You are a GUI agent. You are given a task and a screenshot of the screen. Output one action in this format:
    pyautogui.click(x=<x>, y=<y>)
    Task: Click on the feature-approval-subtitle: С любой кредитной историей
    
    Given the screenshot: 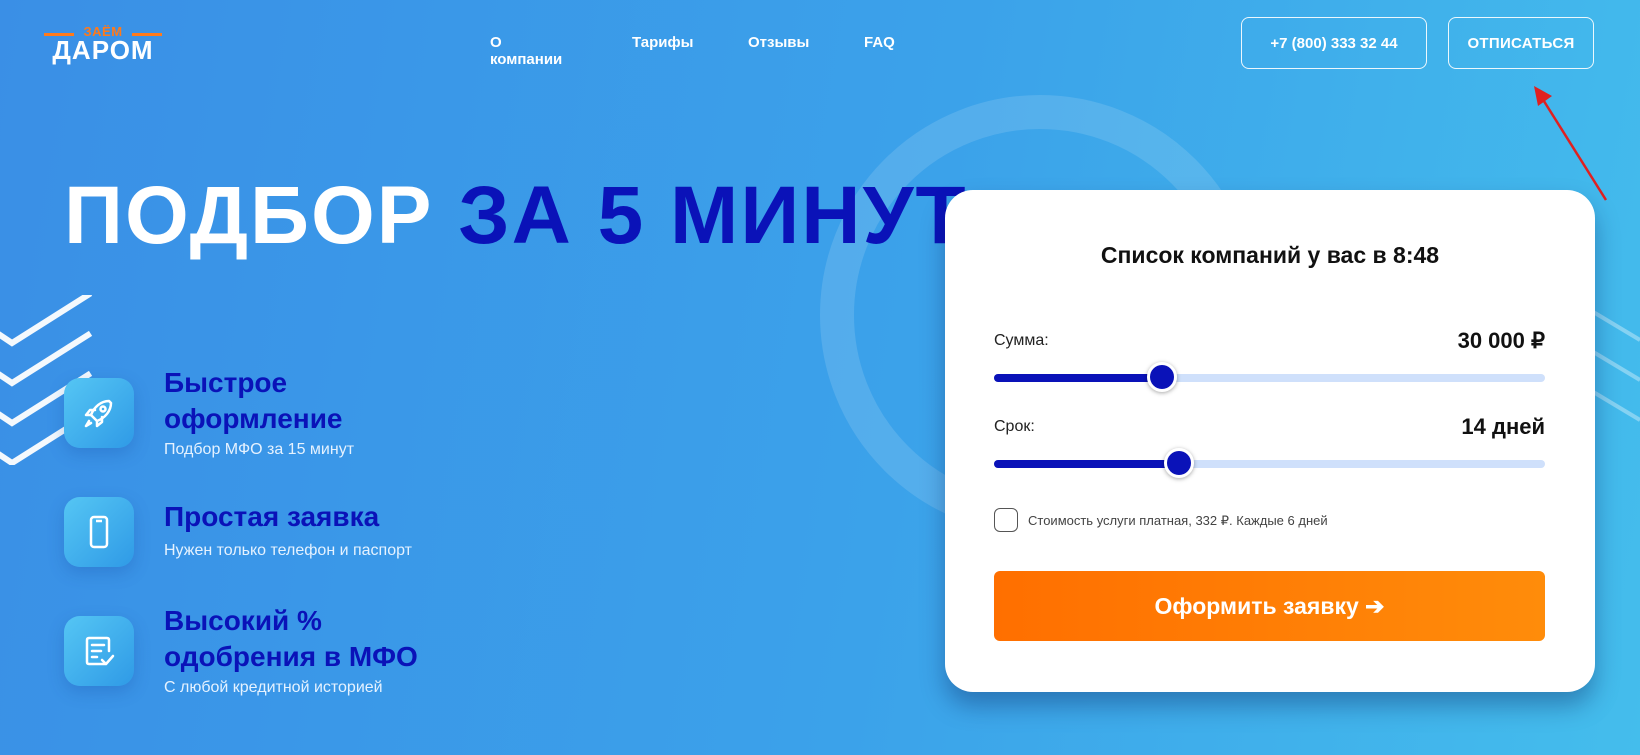 What is the action you would take?
    pyautogui.click(x=273, y=687)
    